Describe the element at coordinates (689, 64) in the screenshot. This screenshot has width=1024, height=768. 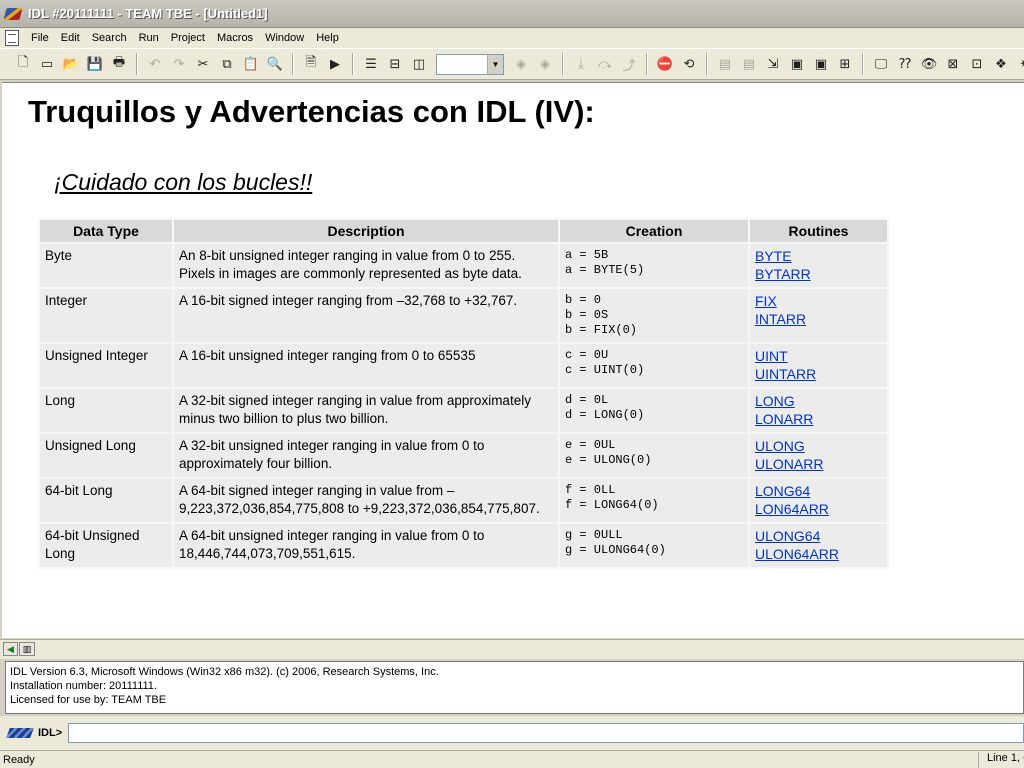
I see `reset-icon: ⟲` at that location.